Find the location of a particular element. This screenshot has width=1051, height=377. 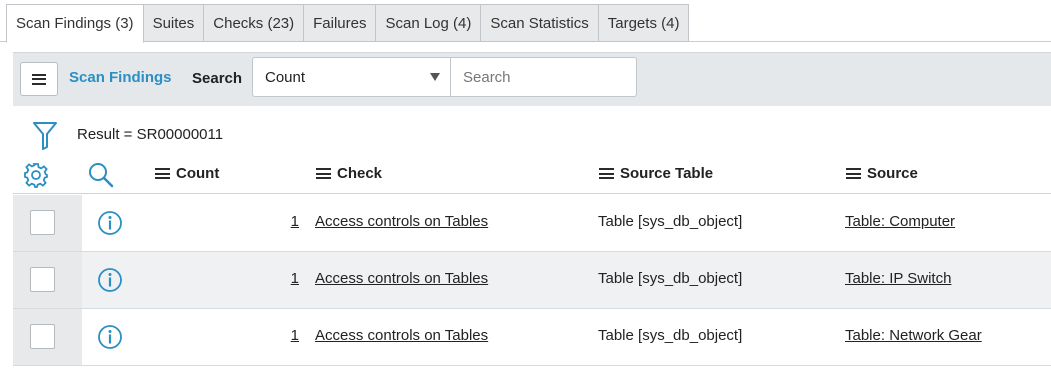

source-link: Table: Network Gear is located at coordinates (913, 335).